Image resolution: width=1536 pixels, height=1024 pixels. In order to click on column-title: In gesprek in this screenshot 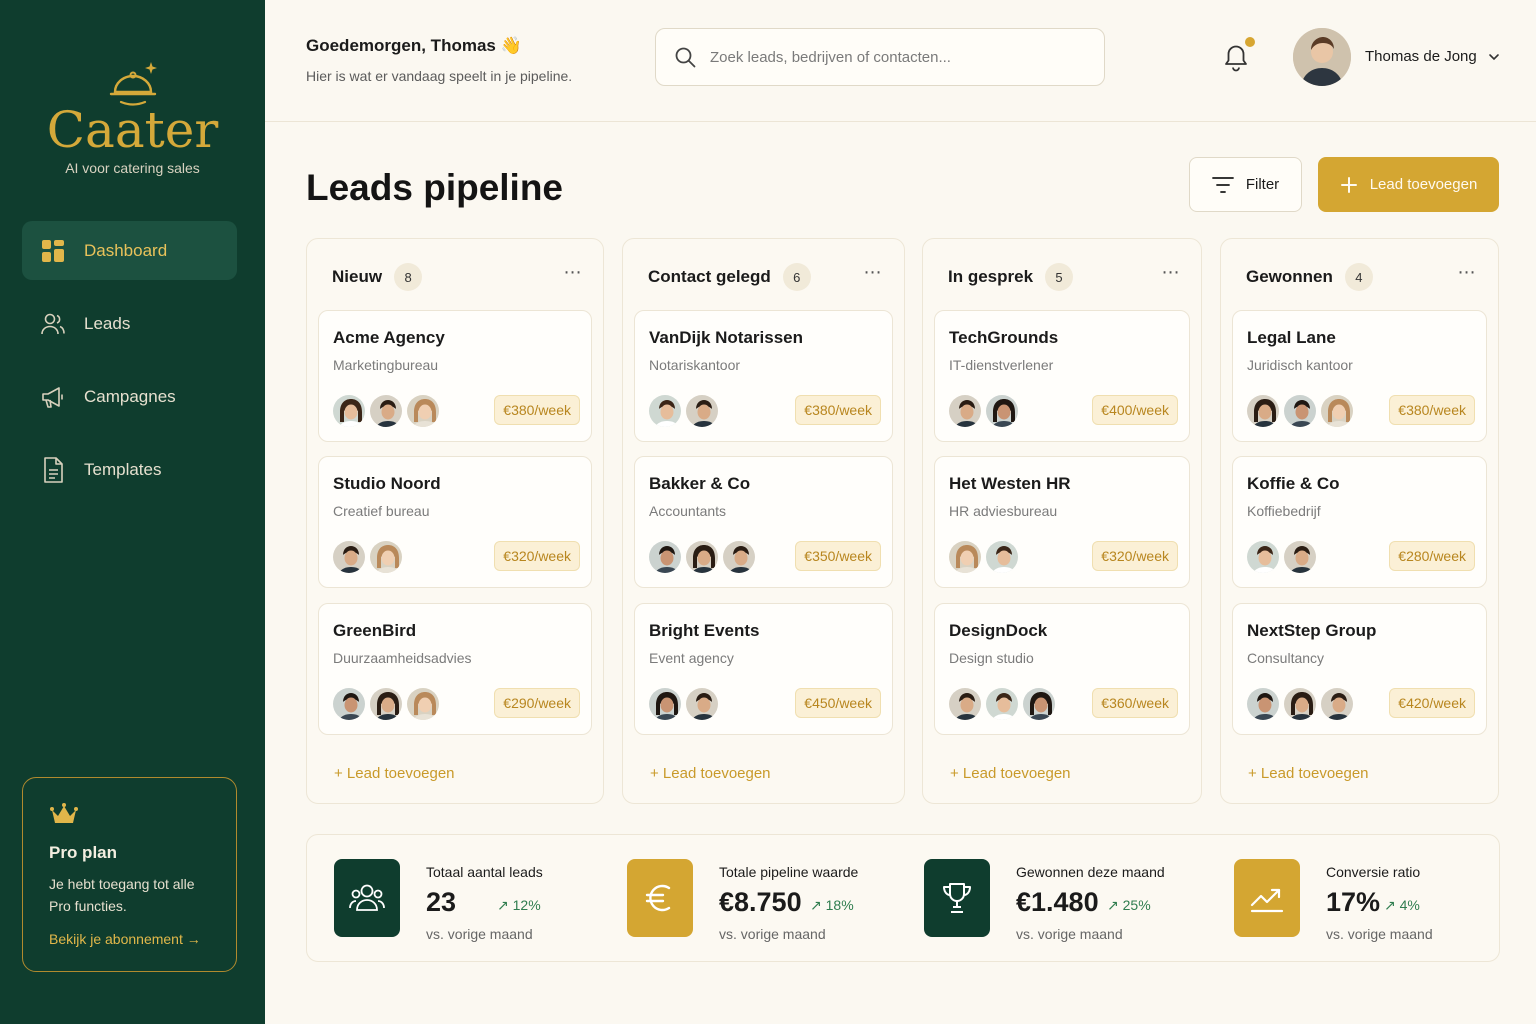, I will do `click(991, 276)`.